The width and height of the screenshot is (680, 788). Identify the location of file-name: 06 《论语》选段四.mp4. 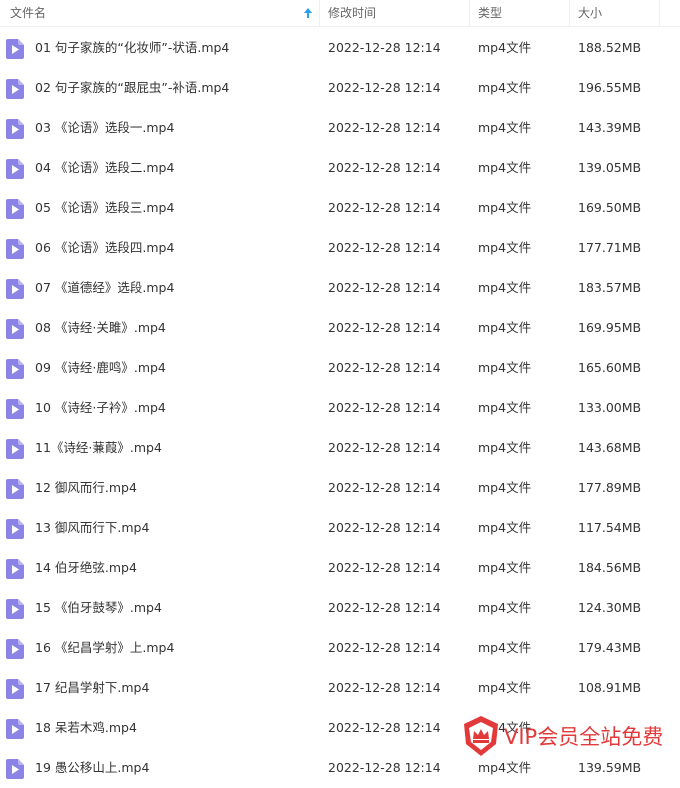
(104, 248).